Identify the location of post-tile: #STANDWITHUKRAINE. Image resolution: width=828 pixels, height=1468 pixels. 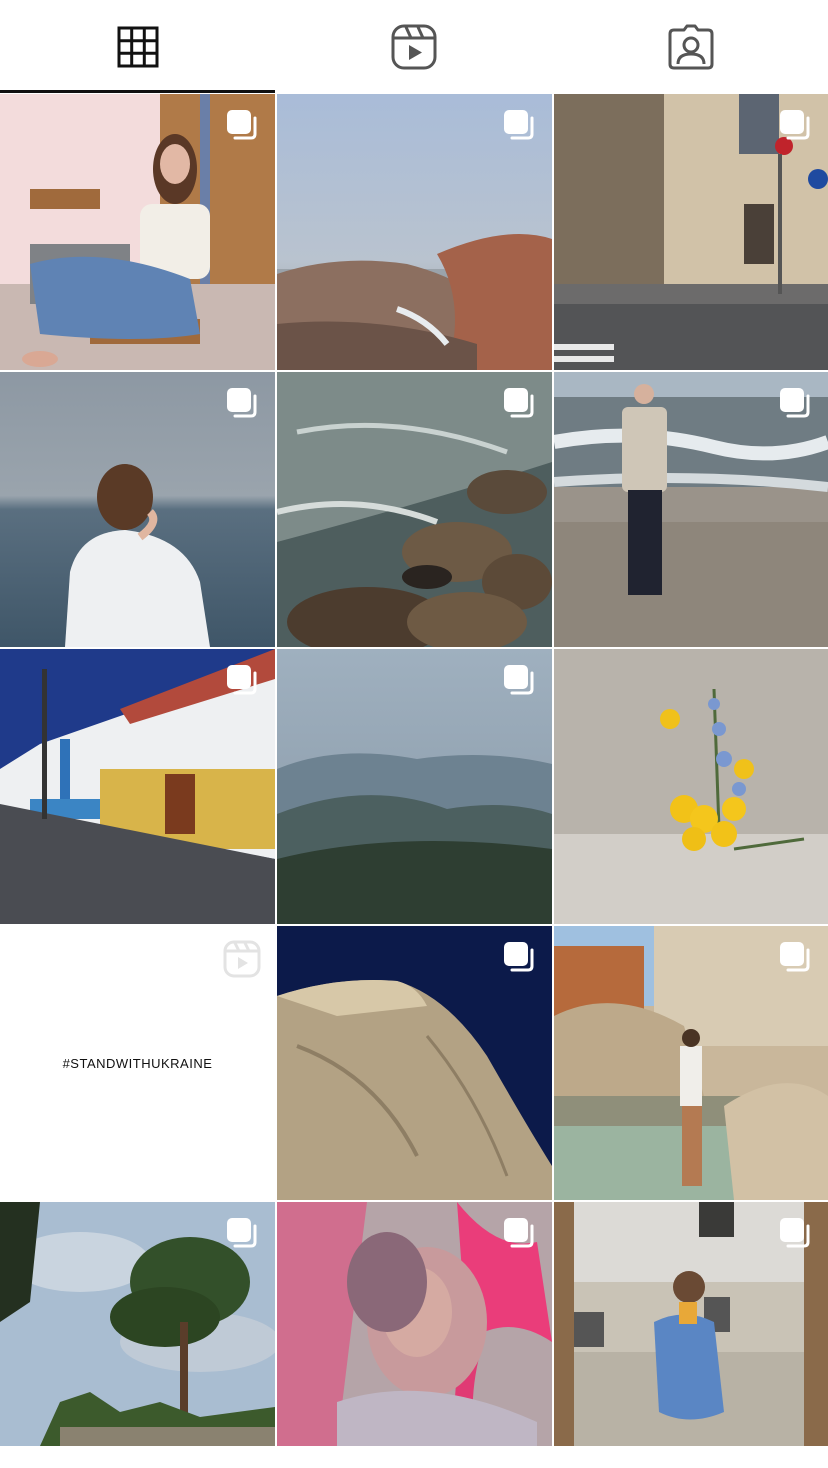
(137, 1063).